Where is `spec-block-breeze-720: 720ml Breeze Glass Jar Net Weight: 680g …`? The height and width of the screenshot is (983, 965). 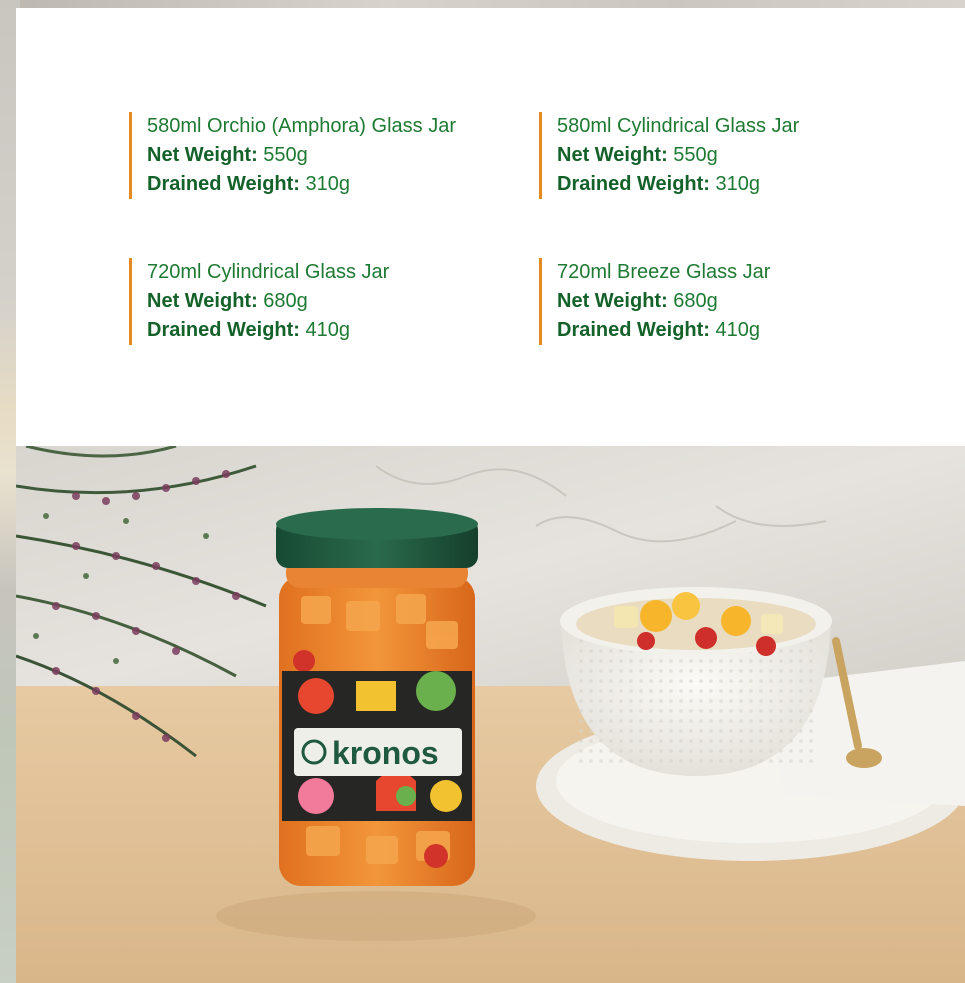
spec-block-breeze-720: 720ml Breeze Glass Jar Net Weight: 680g … is located at coordinates (654, 301).